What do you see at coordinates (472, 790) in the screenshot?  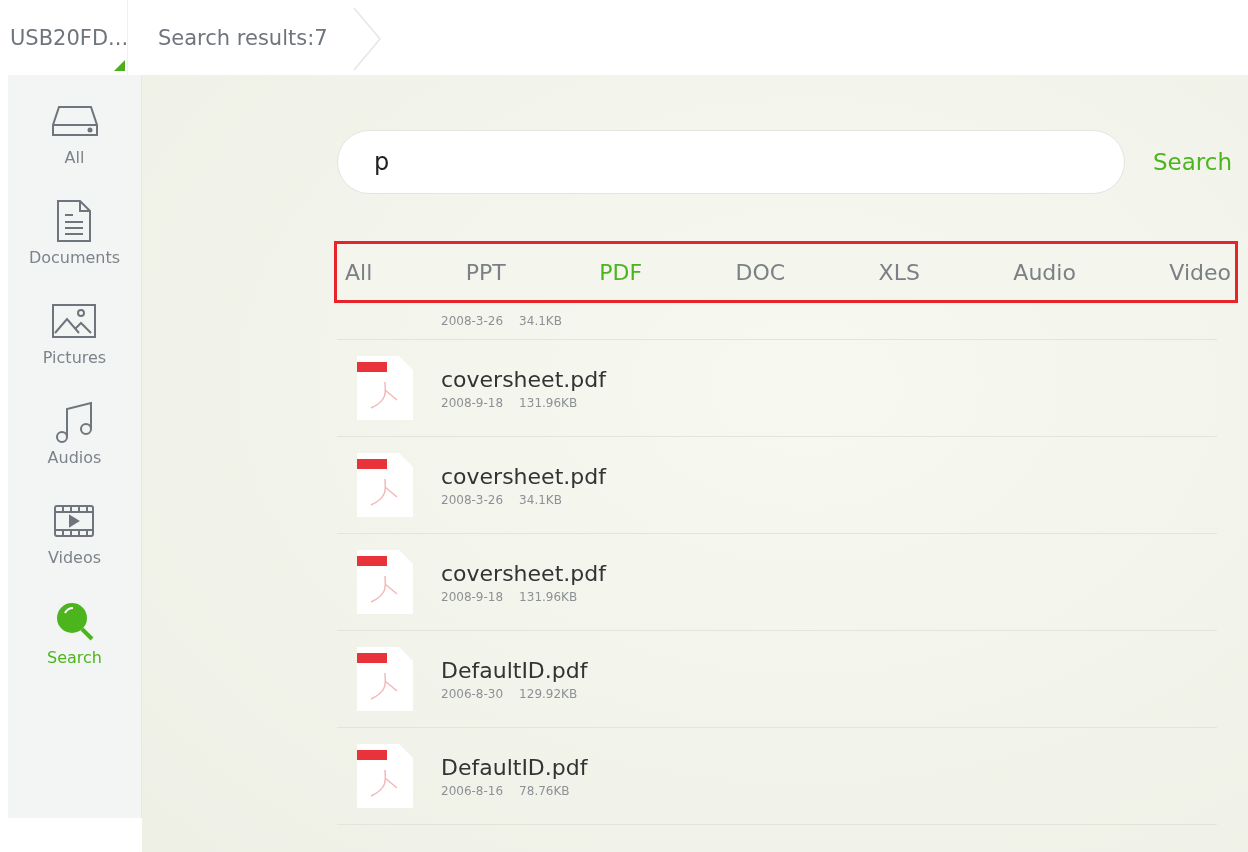 I see `file-date: 2006-8-16` at bounding box center [472, 790].